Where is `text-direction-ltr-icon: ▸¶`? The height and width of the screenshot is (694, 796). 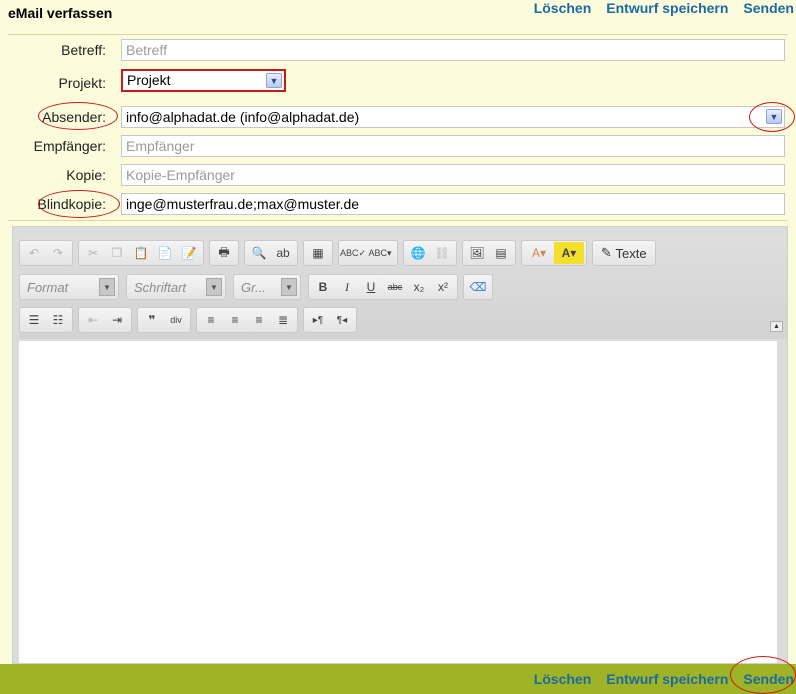
text-direction-ltr-icon: ▸¶ is located at coordinates (318, 320).